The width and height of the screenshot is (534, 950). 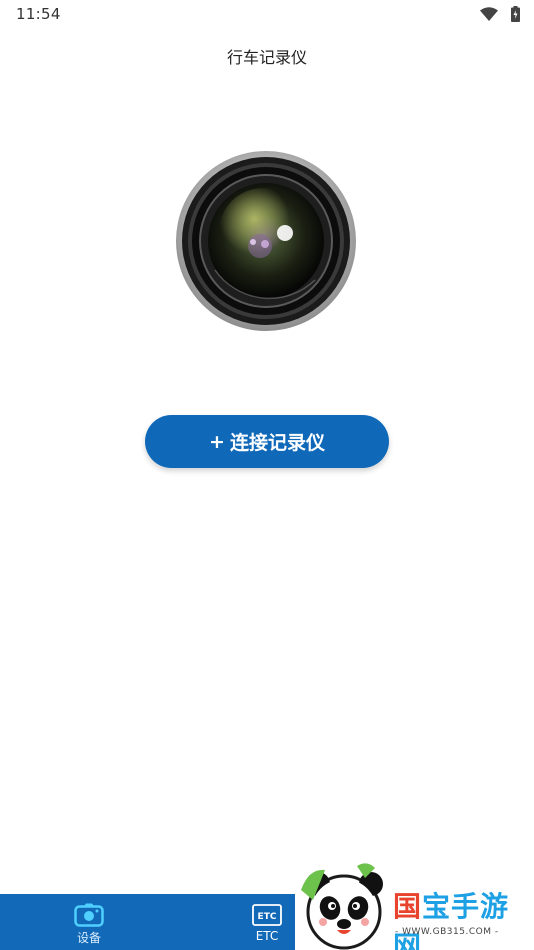 I want to click on connect-recorder-label: 连接记录仪, so click(x=277, y=443).